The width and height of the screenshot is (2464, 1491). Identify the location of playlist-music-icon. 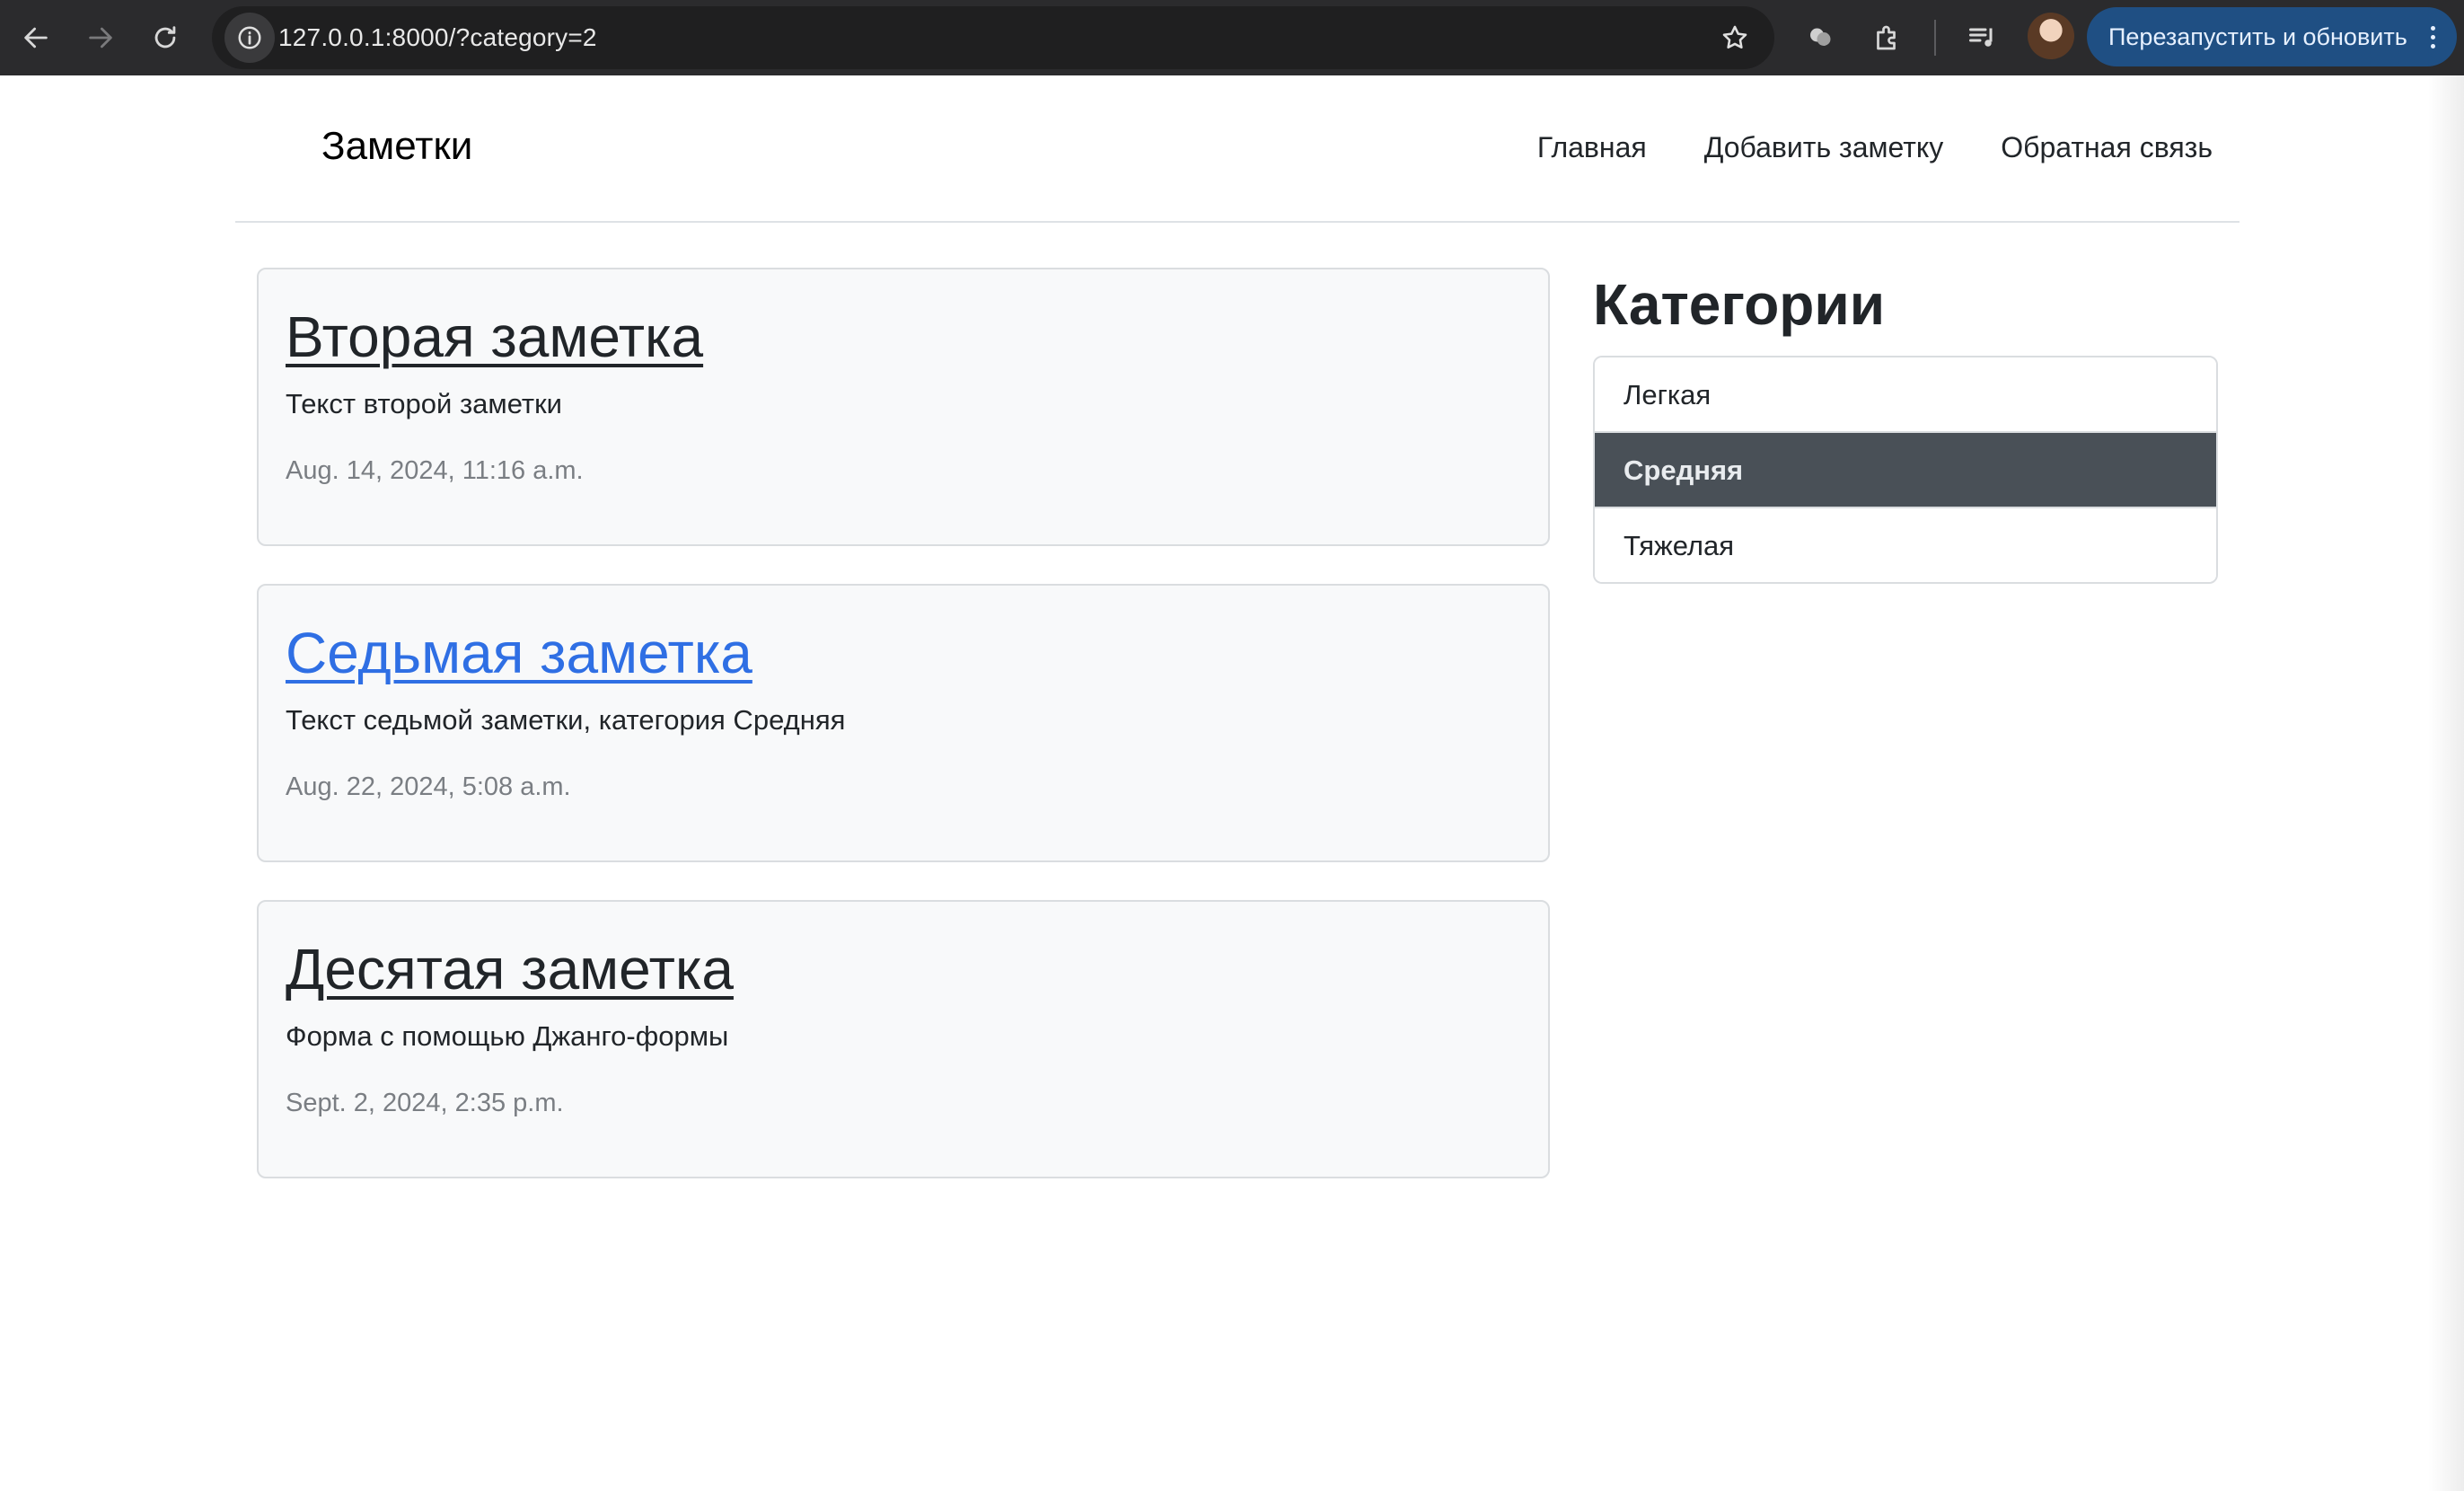
(1981, 37).